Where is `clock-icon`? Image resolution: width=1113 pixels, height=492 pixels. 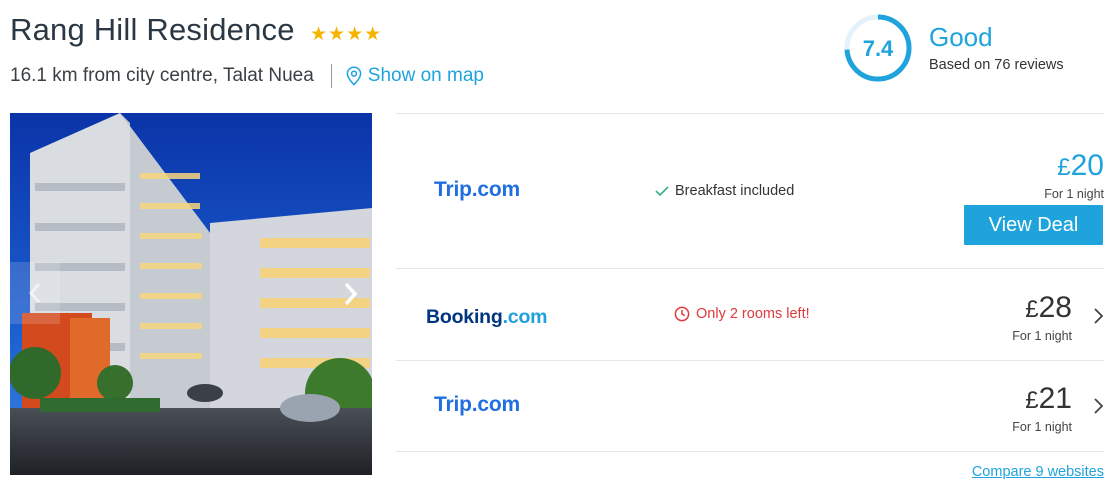 clock-icon is located at coordinates (682, 314).